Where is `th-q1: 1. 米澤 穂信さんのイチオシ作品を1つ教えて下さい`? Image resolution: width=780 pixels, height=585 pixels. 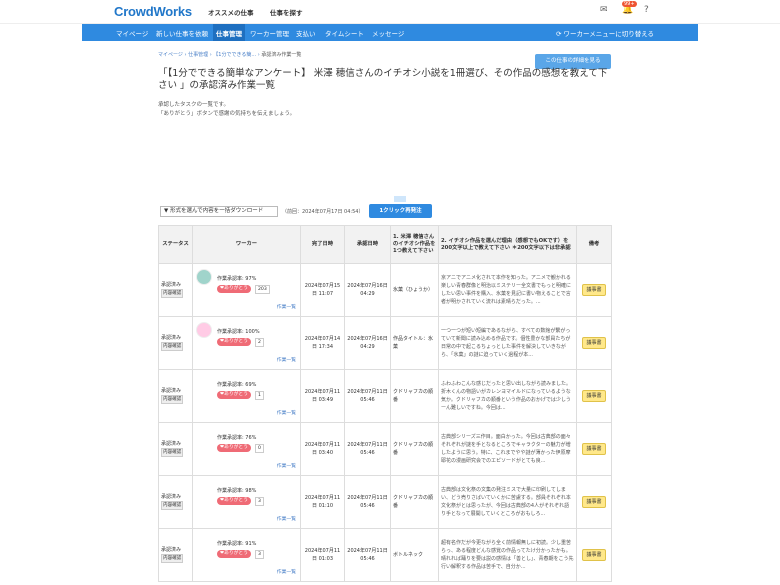
th-q1: 1. 米澤 穂信さんのイチオシ作品を1つ教えて下さい is located at coordinates (414, 244).